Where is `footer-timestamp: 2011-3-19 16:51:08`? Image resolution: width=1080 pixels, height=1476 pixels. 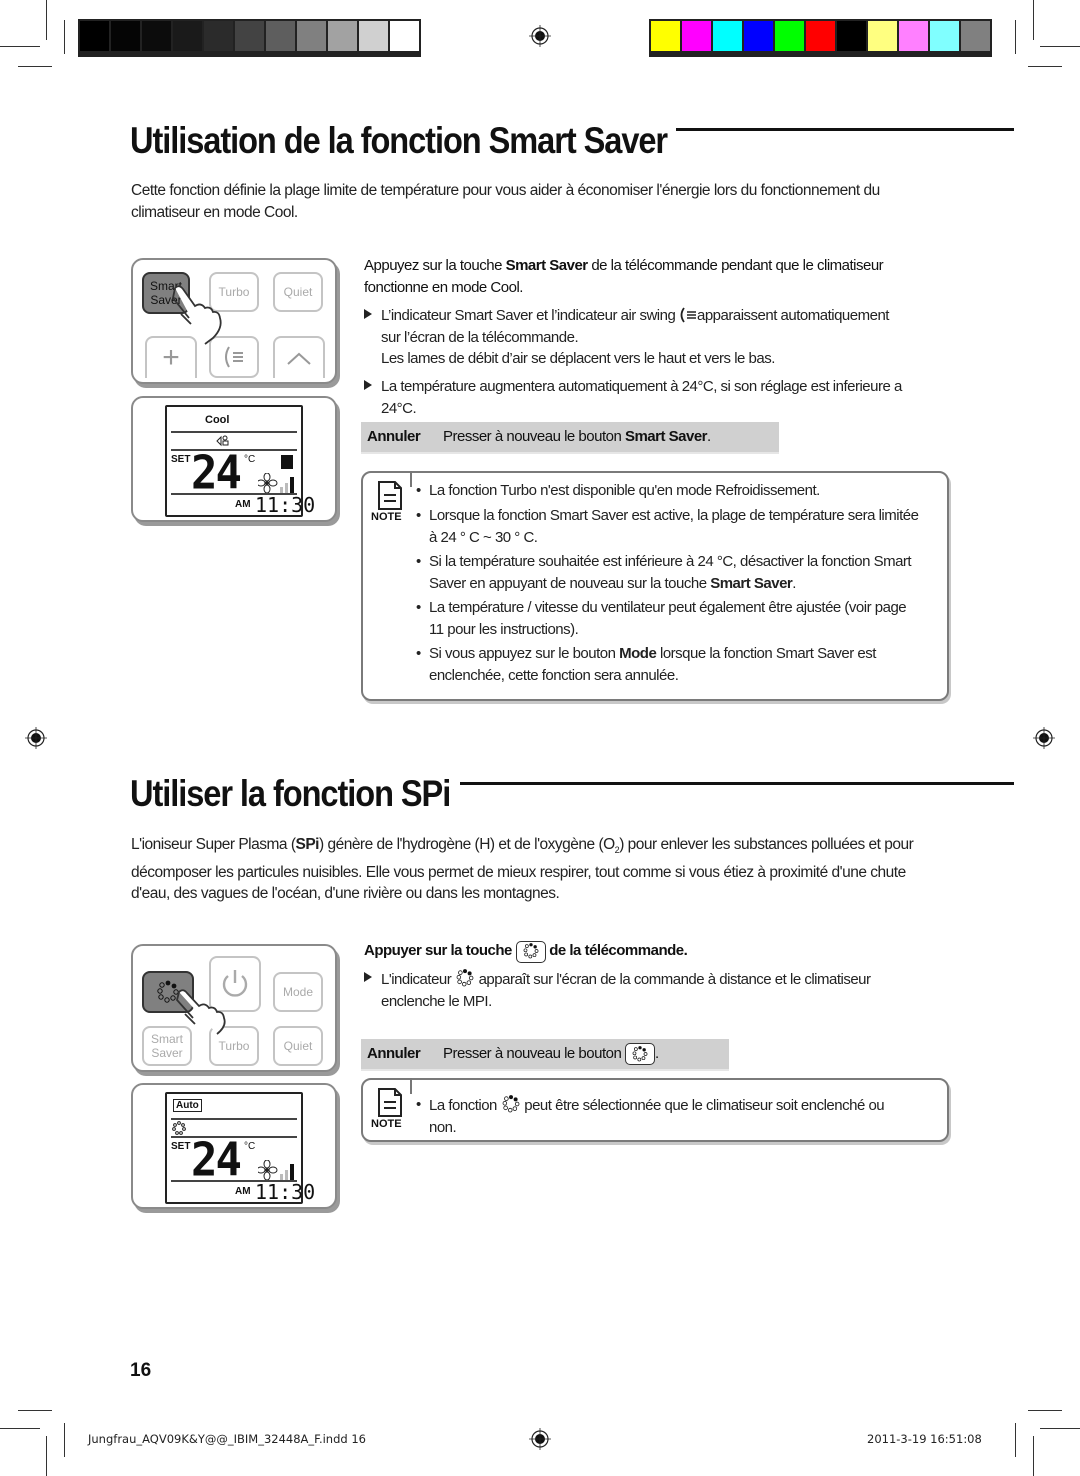 footer-timestamp: 2011-3-19 16:51:08 is located at coordinates (924, 1439).